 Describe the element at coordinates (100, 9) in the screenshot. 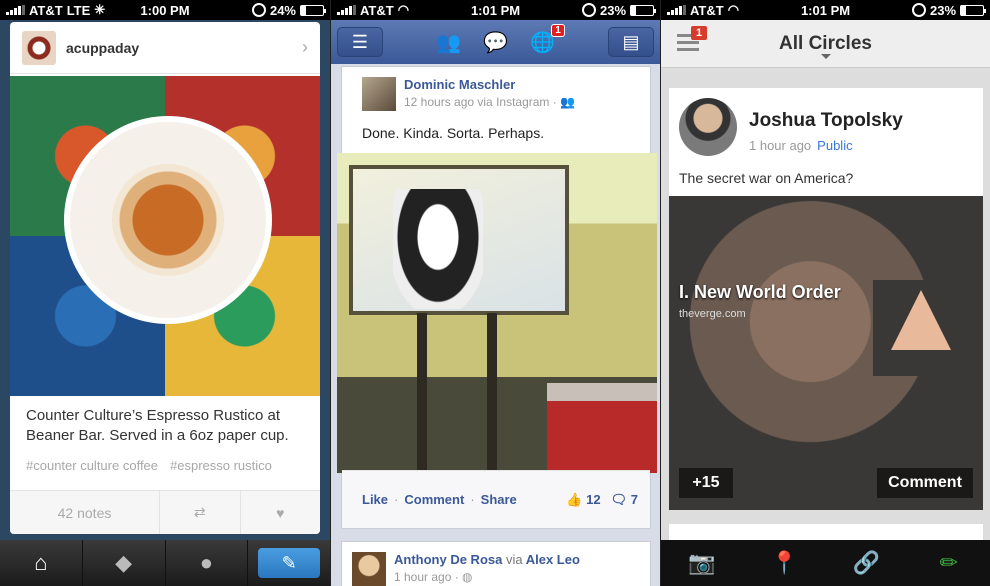

I see `loading-icon: ✳` at that location.